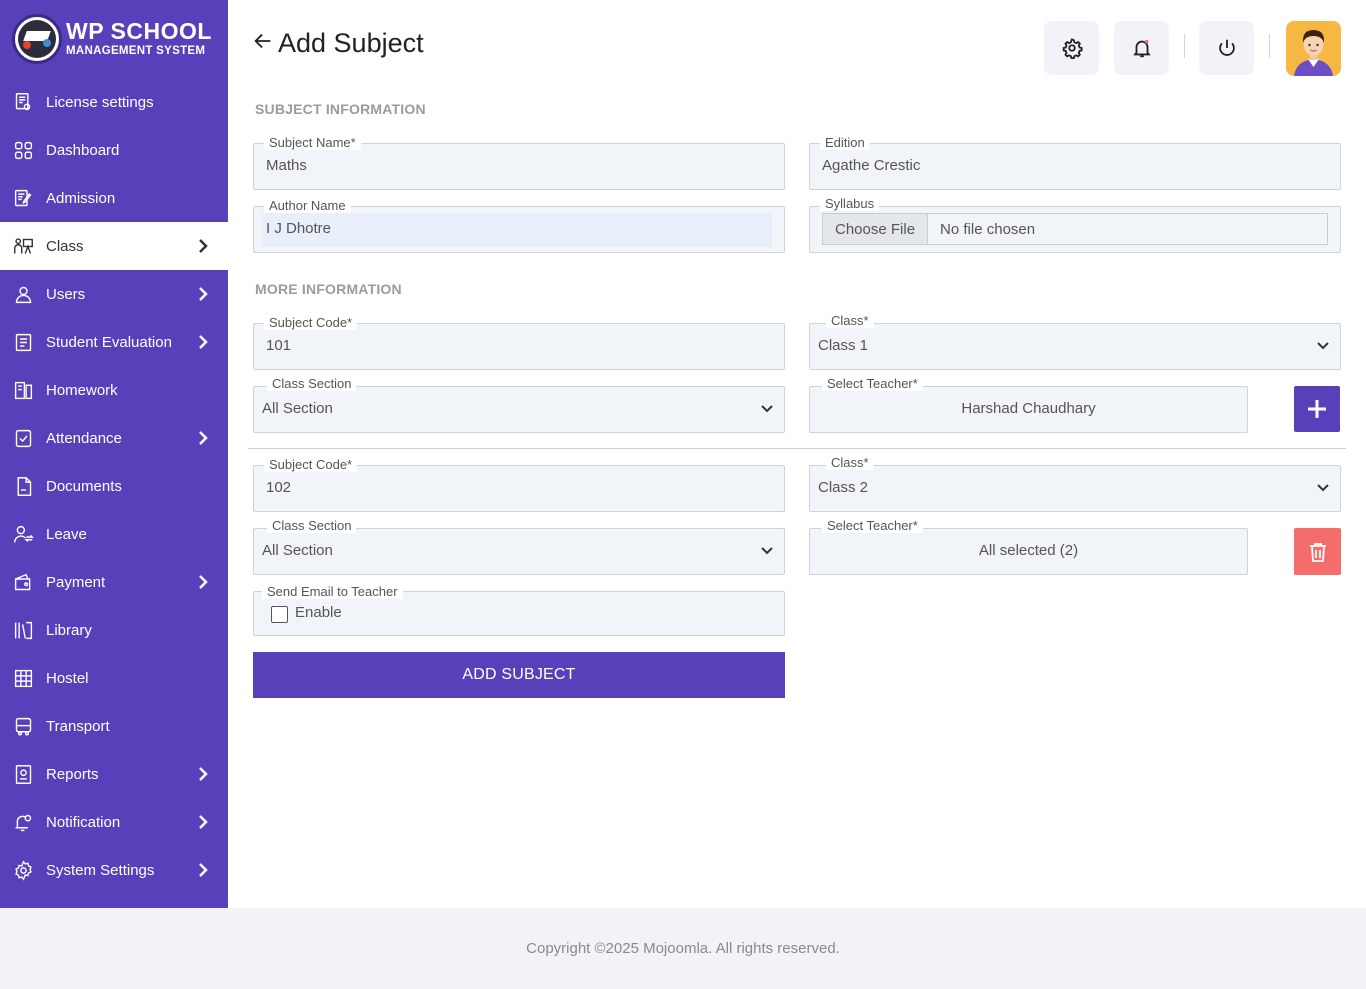 The image size is (1366, 989). What do you see at coordinates (66, 294) in the screenshot?
I see `sidebar-item-label: Users` at bounding box center [66, 294].